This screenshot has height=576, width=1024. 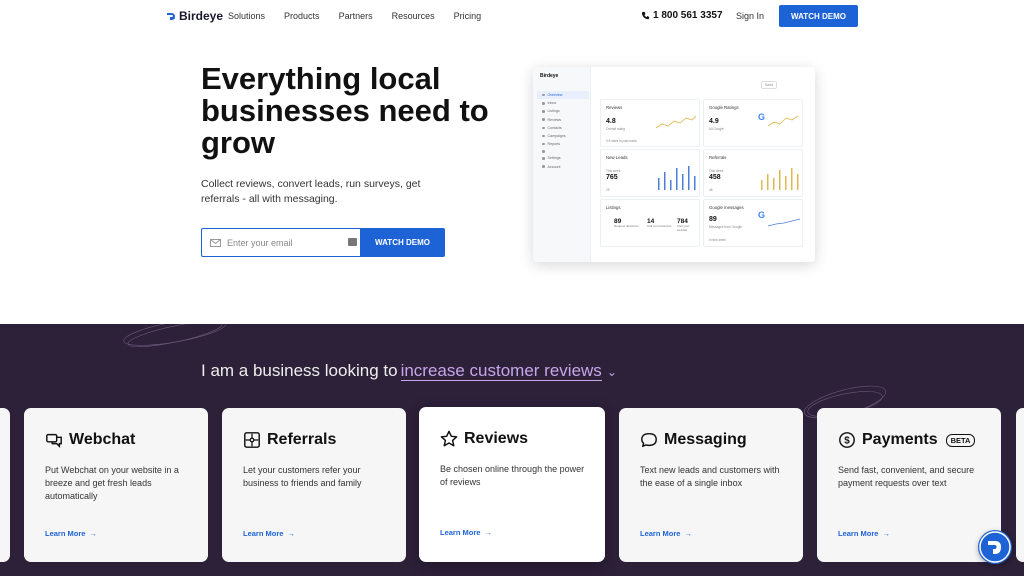 What do you see at coordinates (711, 190) in the screenshot?
I see `card-foot: 45` at bounding box center [711, 190].